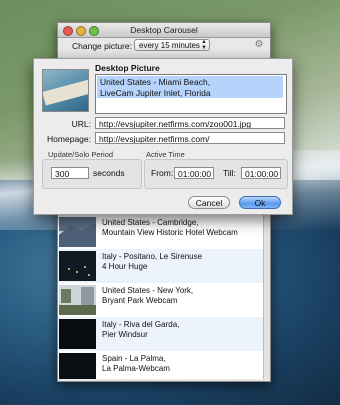 The width and height of the screenshot is (340, 405). What do you see at coordinates (170, 232) in the screenshot?
I see `item-title-line2: Mountain View Historic Hotel Webcam` at bounding box center [170, 232].